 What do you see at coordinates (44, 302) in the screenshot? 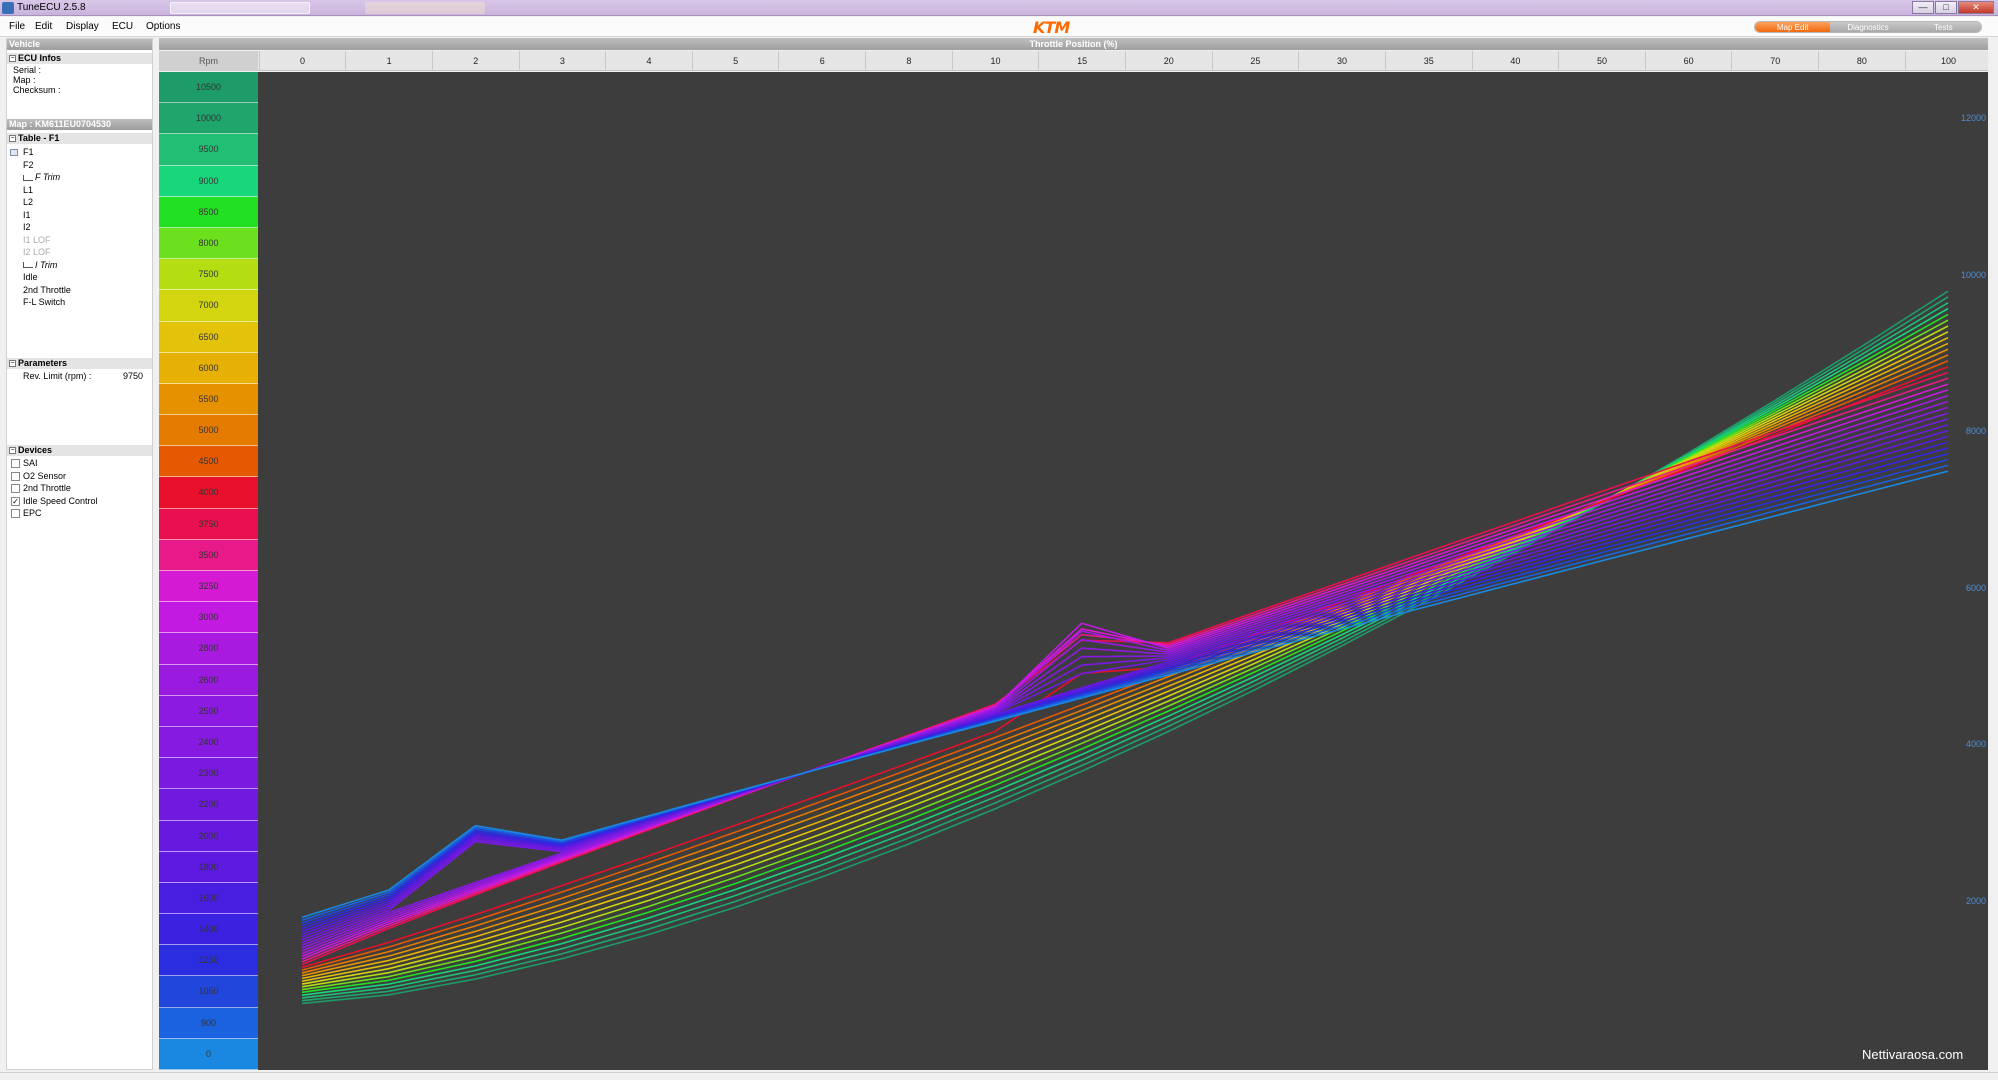
I see `table-item-f-l-switch: F-L Switch` at bounding box center [44, 302].